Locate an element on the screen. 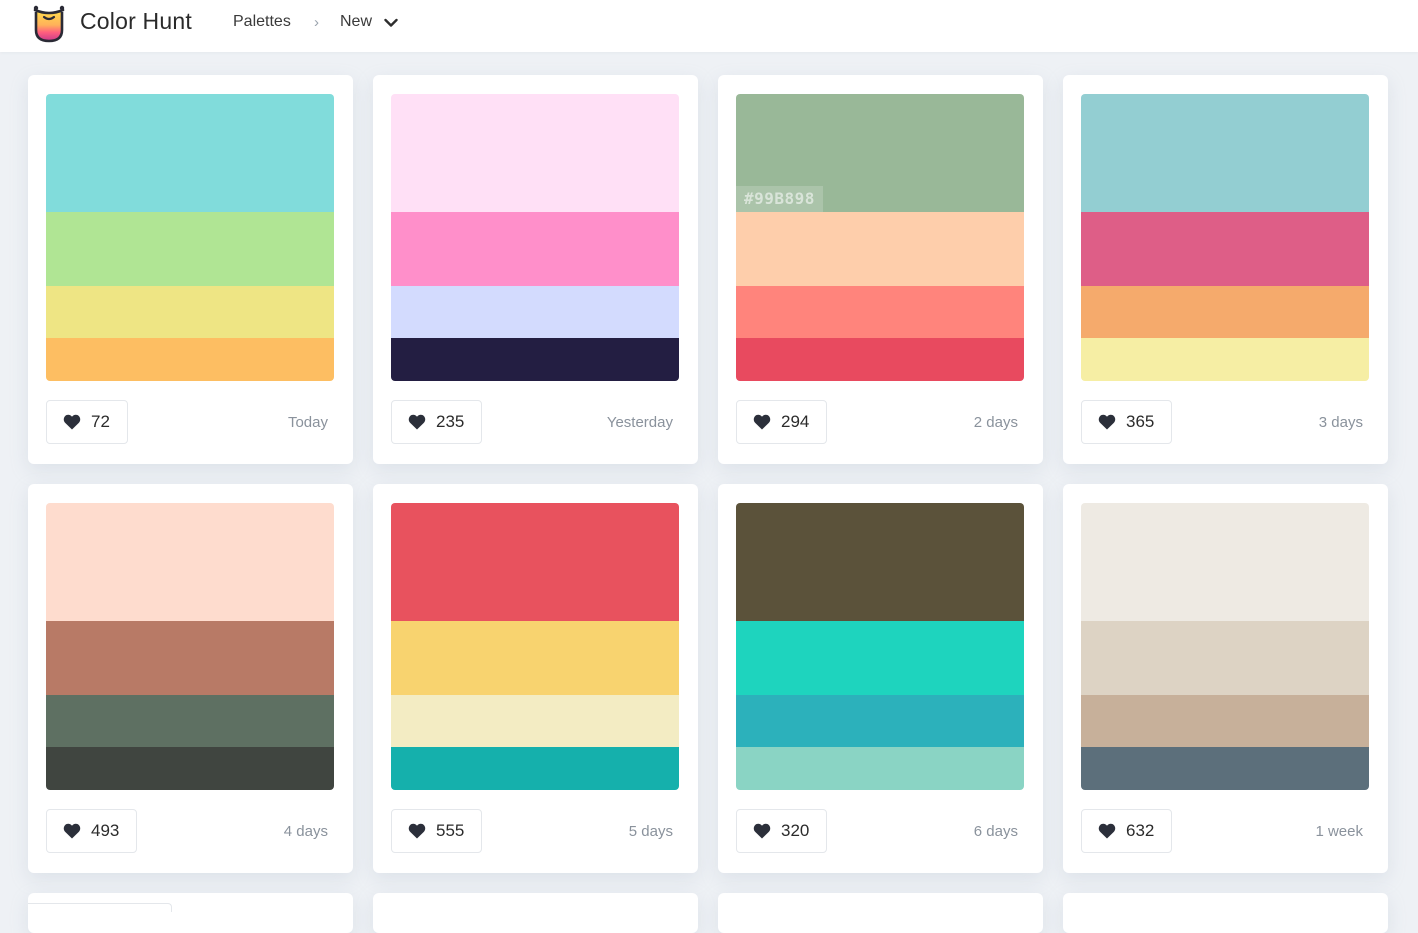 This screenshot has height=933, width=1418. like-button: 632 is located at coordinates (1127, 831).